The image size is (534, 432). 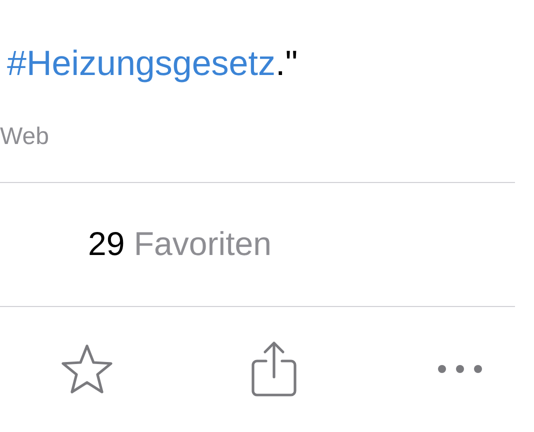 What do you see at coordinates (274, 369) in the screenshot?
I see `share-icon` at bounding box center [274, 369].